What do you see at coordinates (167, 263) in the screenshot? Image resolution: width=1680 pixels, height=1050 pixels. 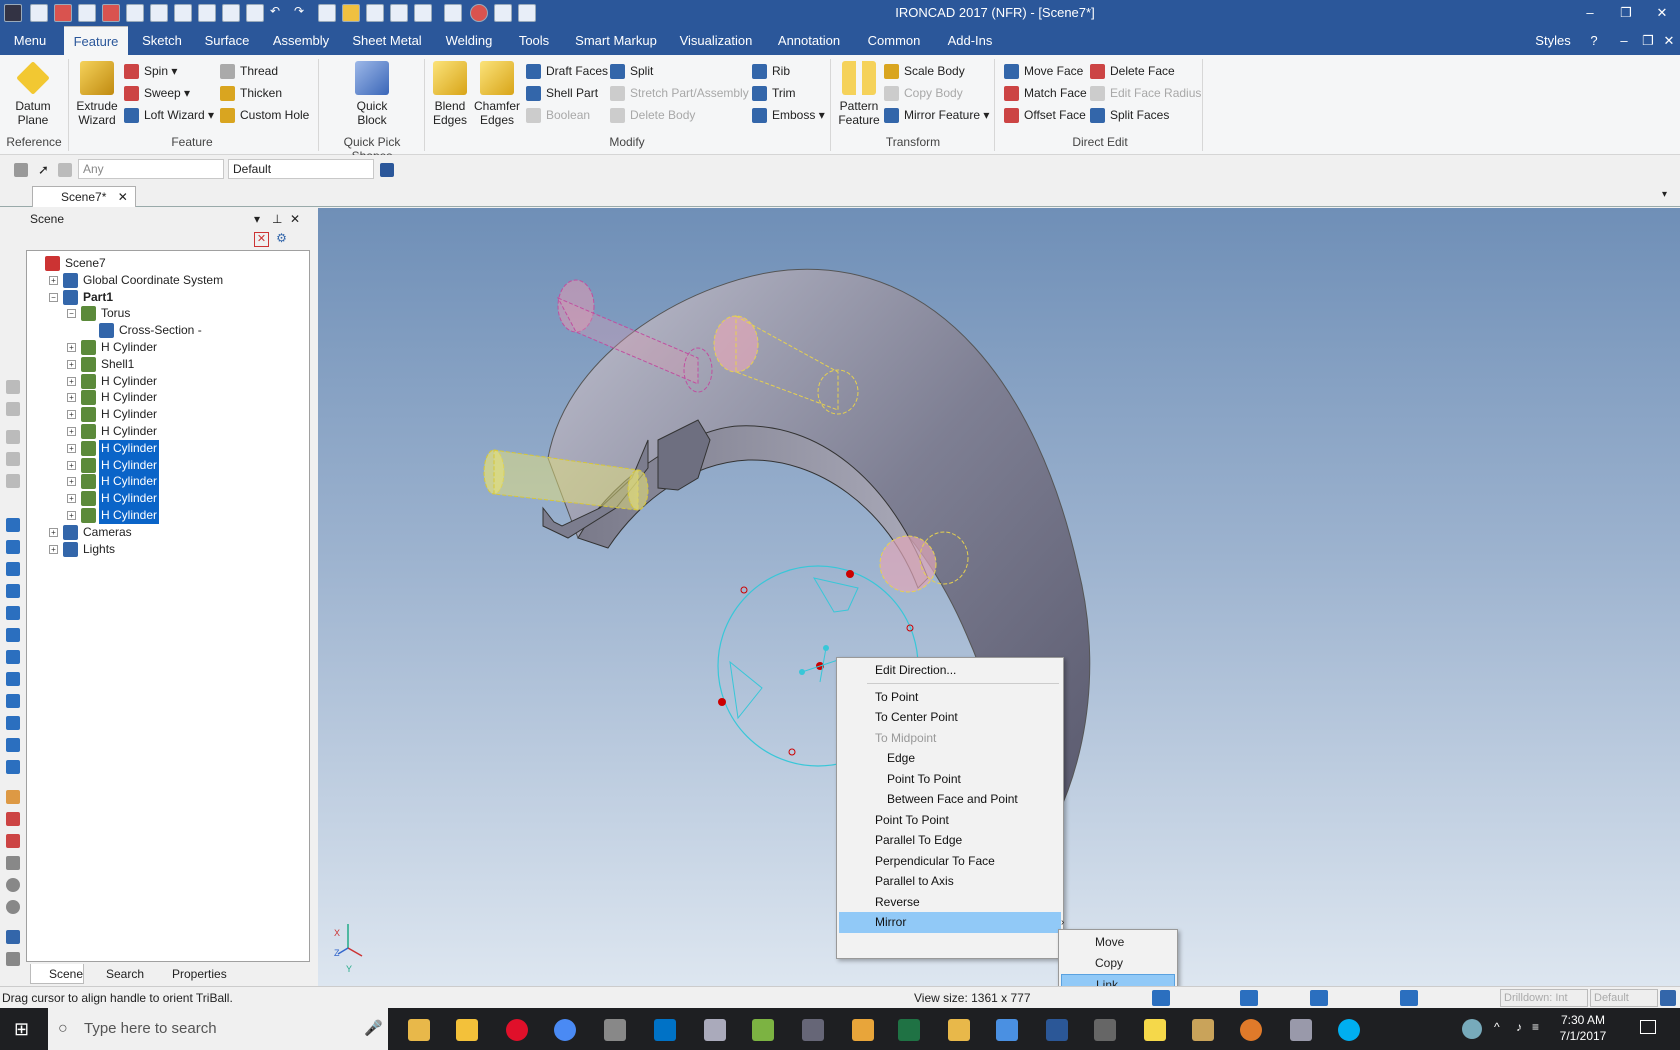 I see `tree-node: Scene7` at bounding box center [167, 263].